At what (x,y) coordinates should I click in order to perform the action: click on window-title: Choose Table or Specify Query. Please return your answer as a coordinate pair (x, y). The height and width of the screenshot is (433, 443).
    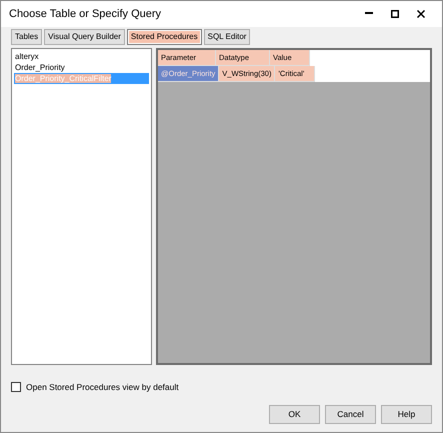
    Looking at the image, I should click on (85, 14).